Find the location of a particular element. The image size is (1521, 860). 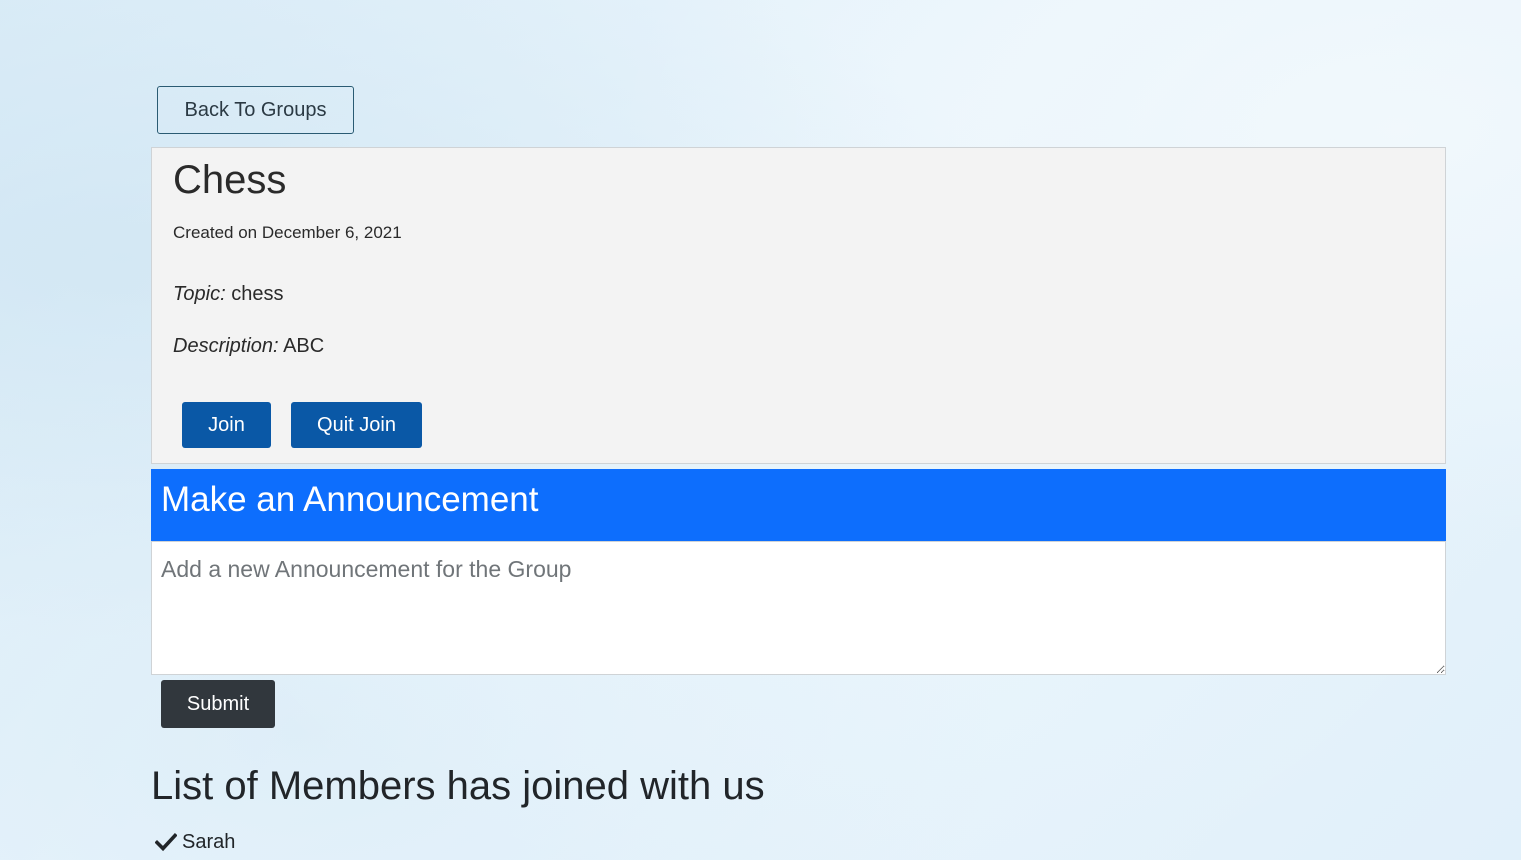

members-list: Sarah is located at coordinates (195, 842).